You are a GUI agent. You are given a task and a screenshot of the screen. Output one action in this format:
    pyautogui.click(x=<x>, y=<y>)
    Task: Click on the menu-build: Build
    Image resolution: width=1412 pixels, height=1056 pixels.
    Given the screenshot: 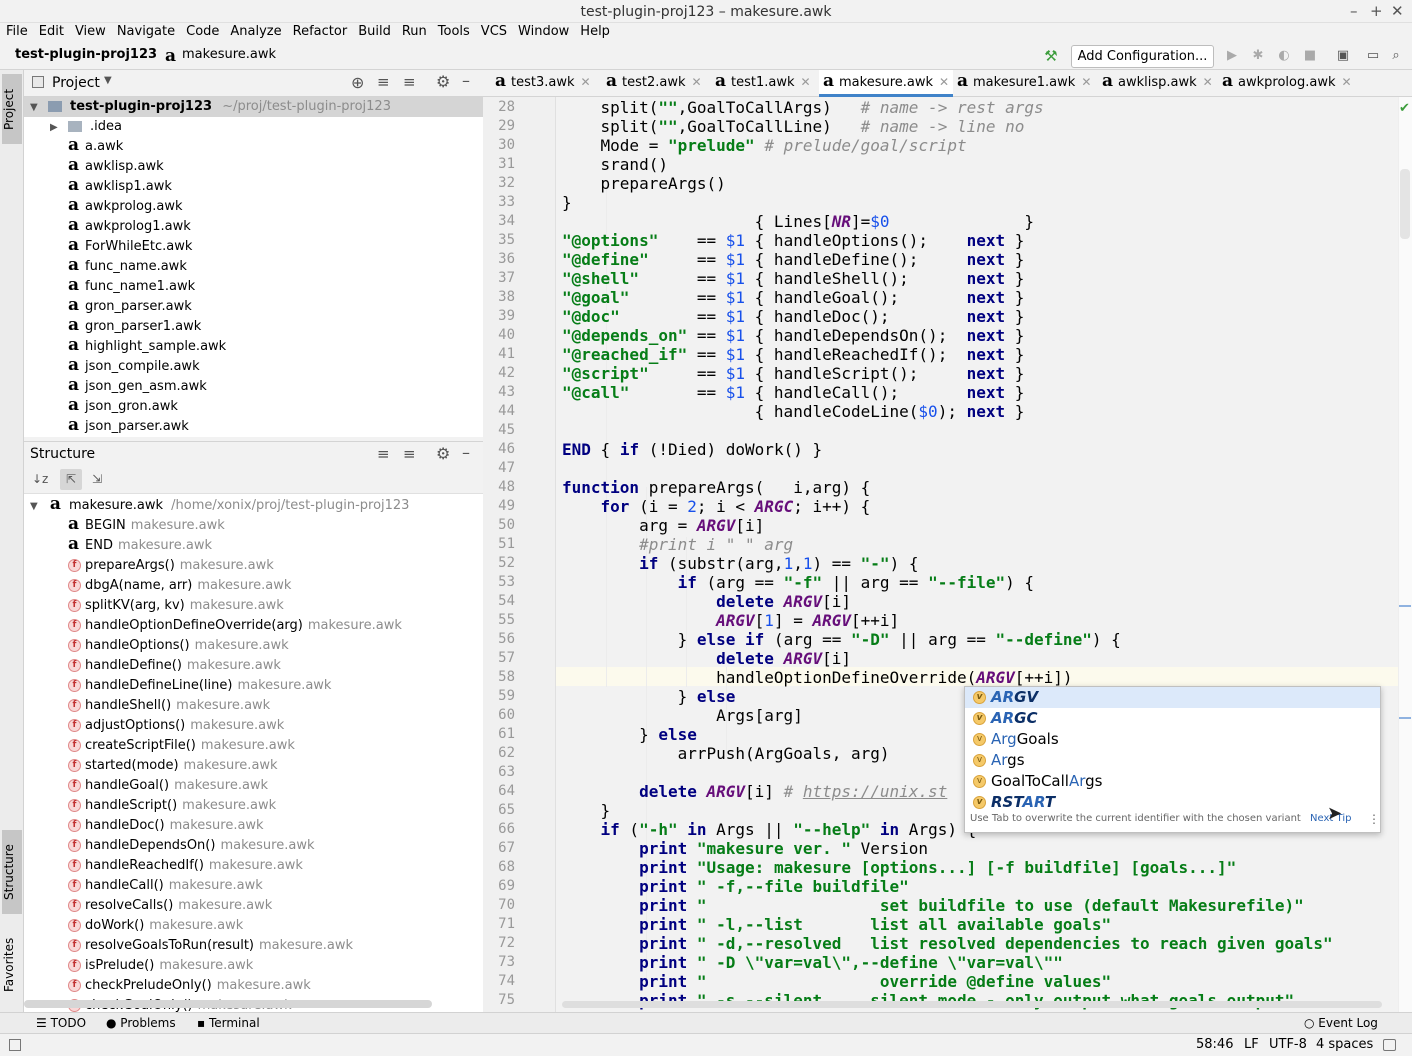 What is the action you would take?
    pyautogui.click(x=374, y=33)
    